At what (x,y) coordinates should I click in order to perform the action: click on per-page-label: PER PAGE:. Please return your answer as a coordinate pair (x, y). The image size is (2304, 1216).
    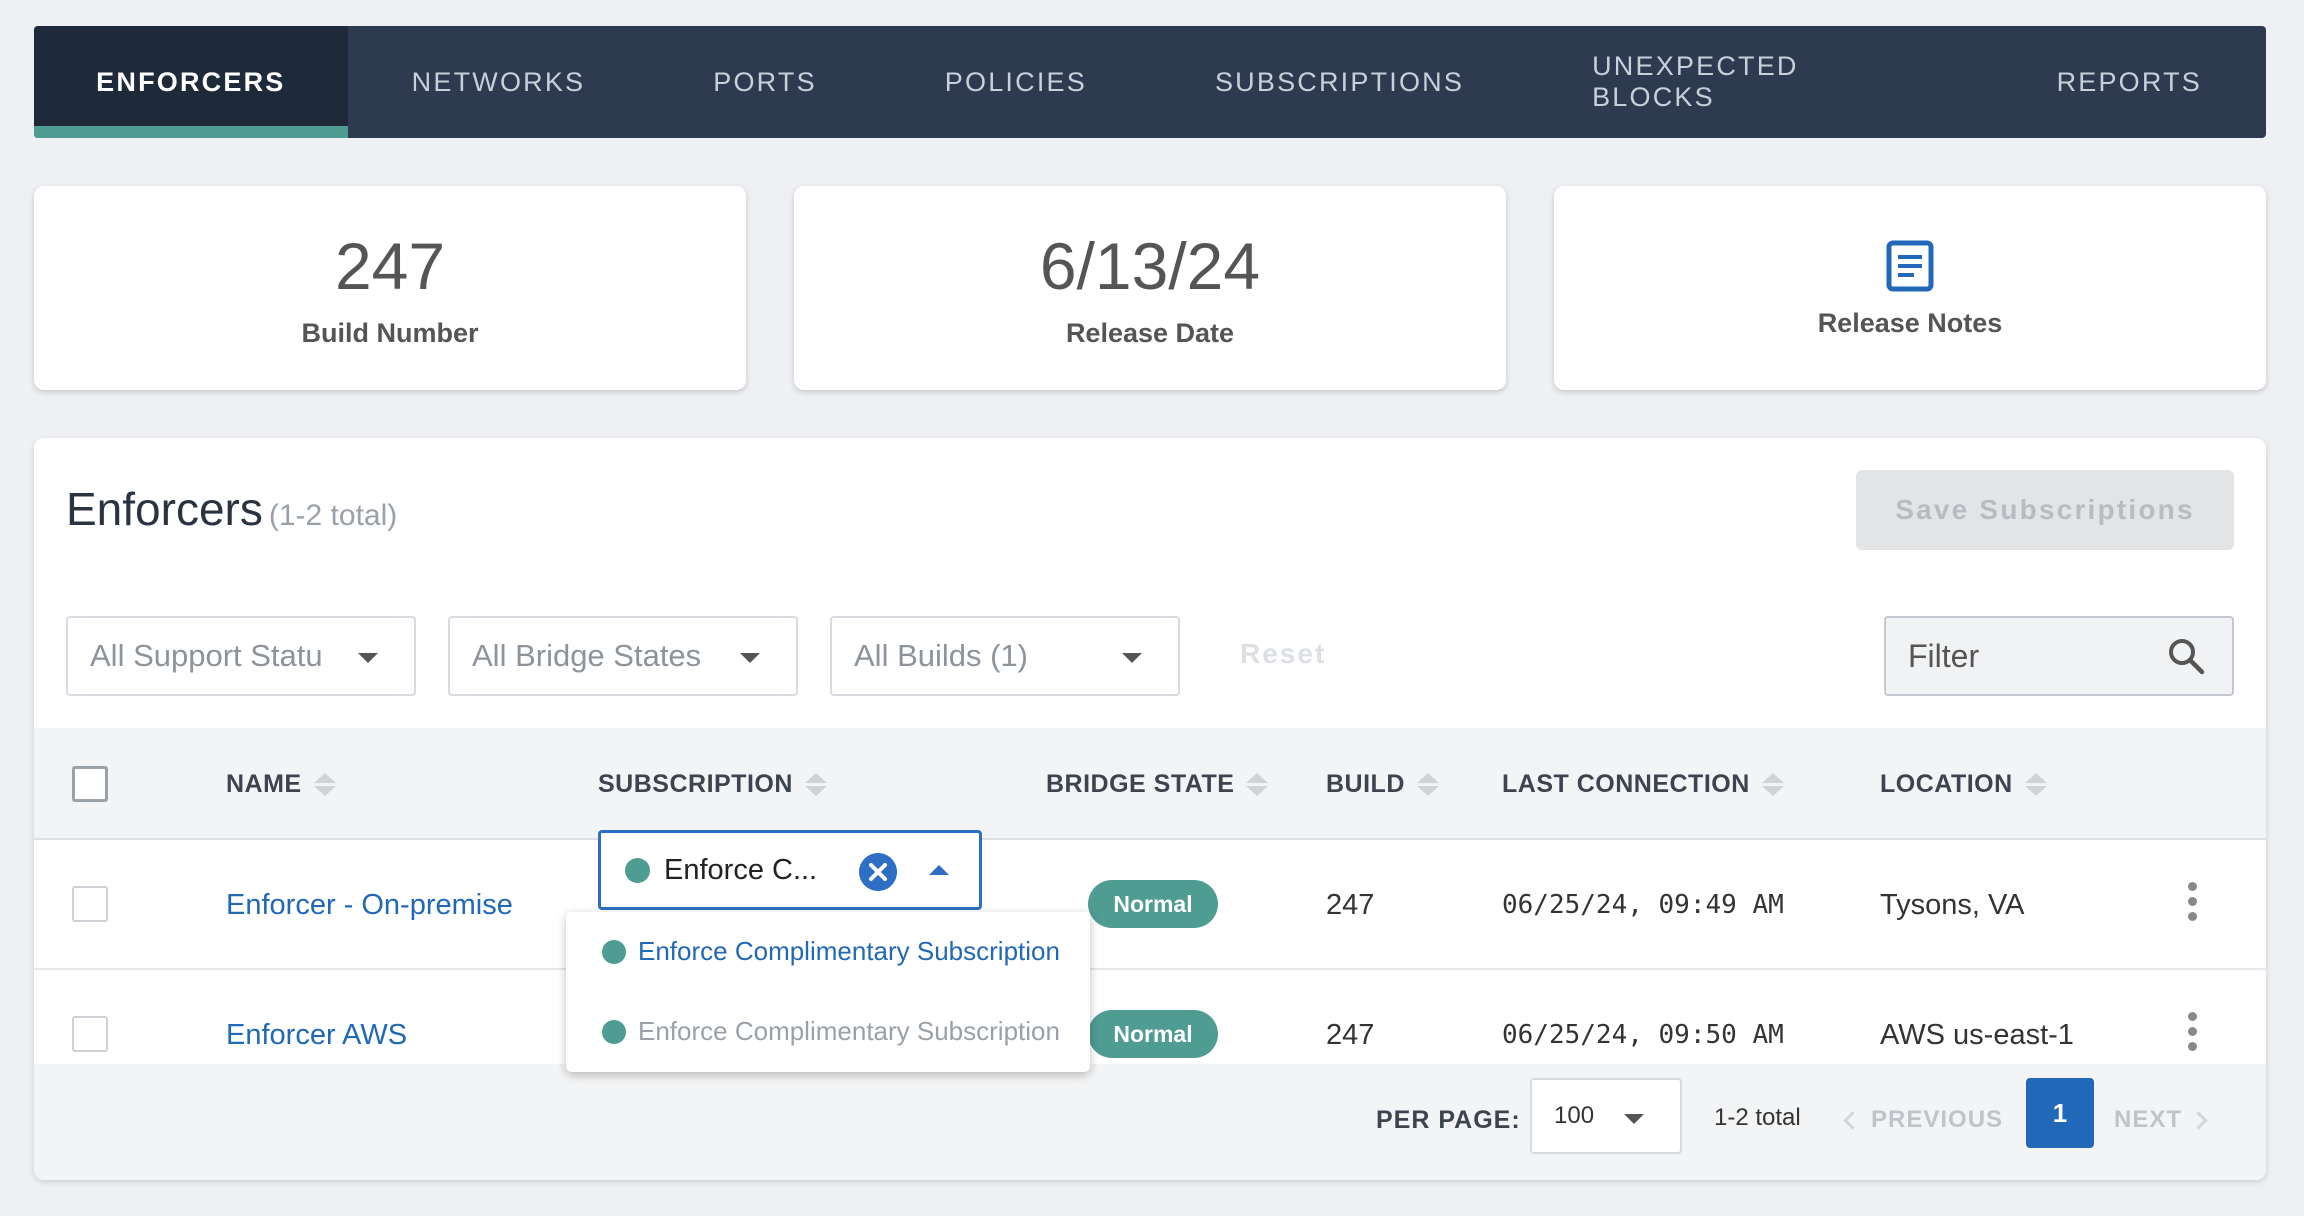
    Looking at the image, I should click on (1448, 1120).